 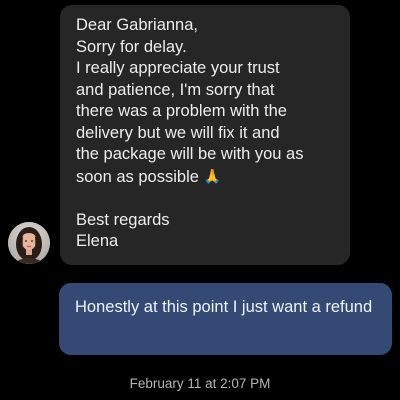 What do you see at coordinates (123, 219) in the screenshot?
I see `signoff-line: Best regards` at bounding box center [123, 219].